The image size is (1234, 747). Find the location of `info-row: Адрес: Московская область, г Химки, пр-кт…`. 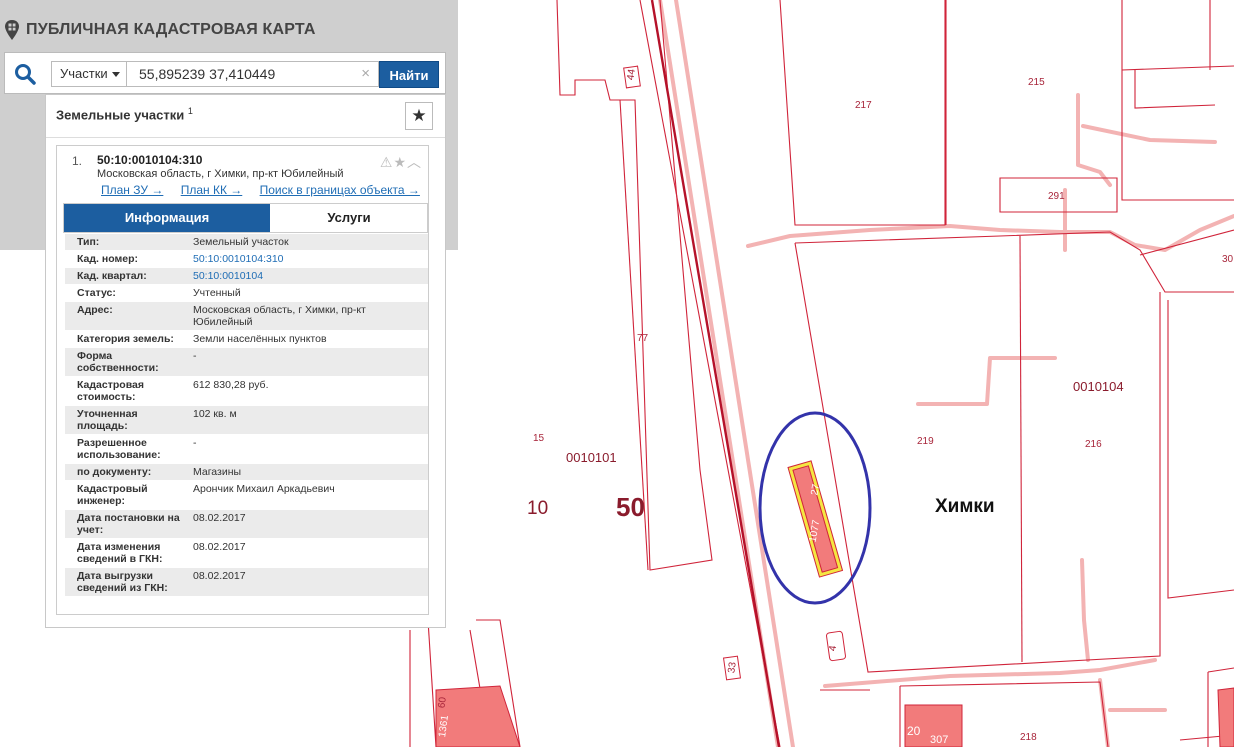

info-row: Адрес: Московская область, г Химки, пр-кт… is located at coordinates (246, 316).